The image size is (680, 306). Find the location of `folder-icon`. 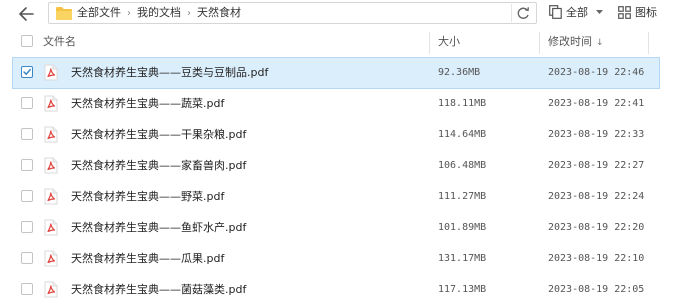

folder-icon is located at coordinates (64, 13).